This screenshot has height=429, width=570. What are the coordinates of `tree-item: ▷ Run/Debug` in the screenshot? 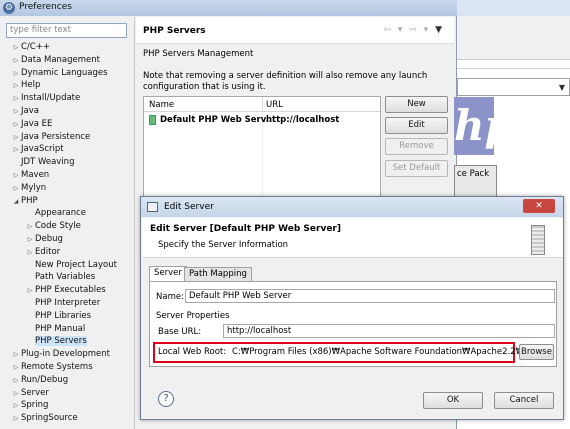 It's located at (66, 380).